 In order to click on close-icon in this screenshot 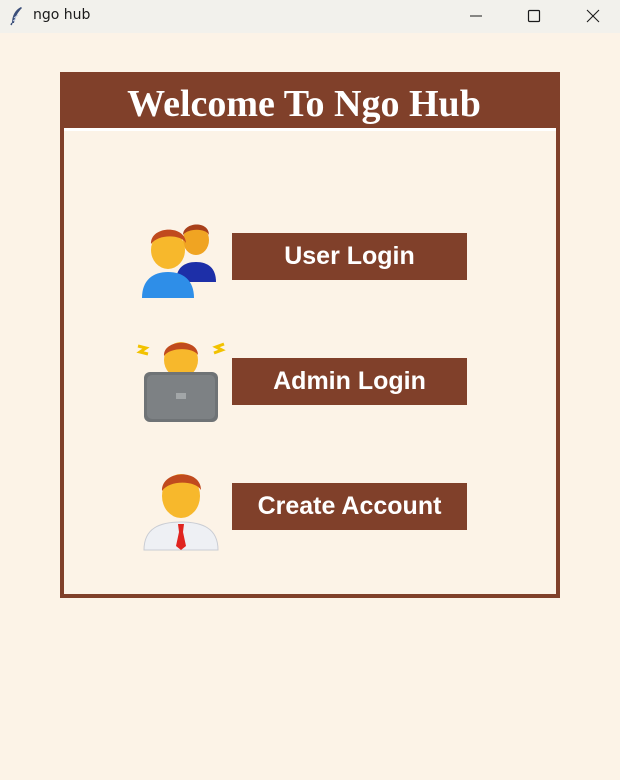, I will do `click(593, 16)`.